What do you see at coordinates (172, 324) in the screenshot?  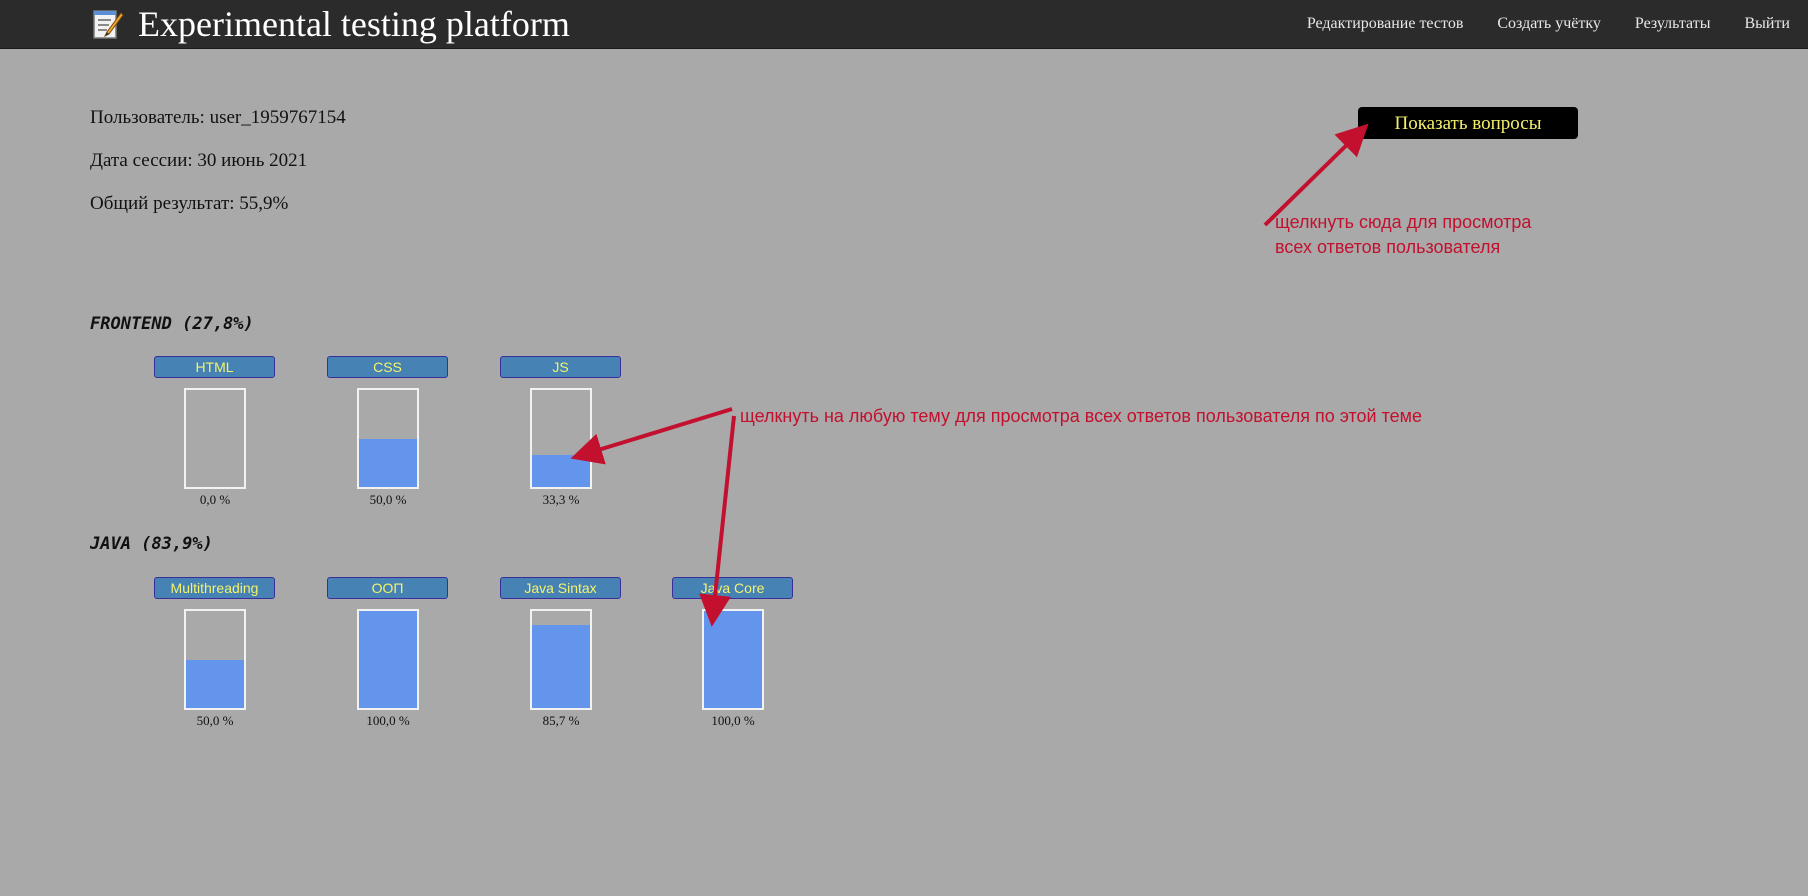 I see `section-title-frontend: FRONTEND (27,8%)` at bounding box center [172, 324].